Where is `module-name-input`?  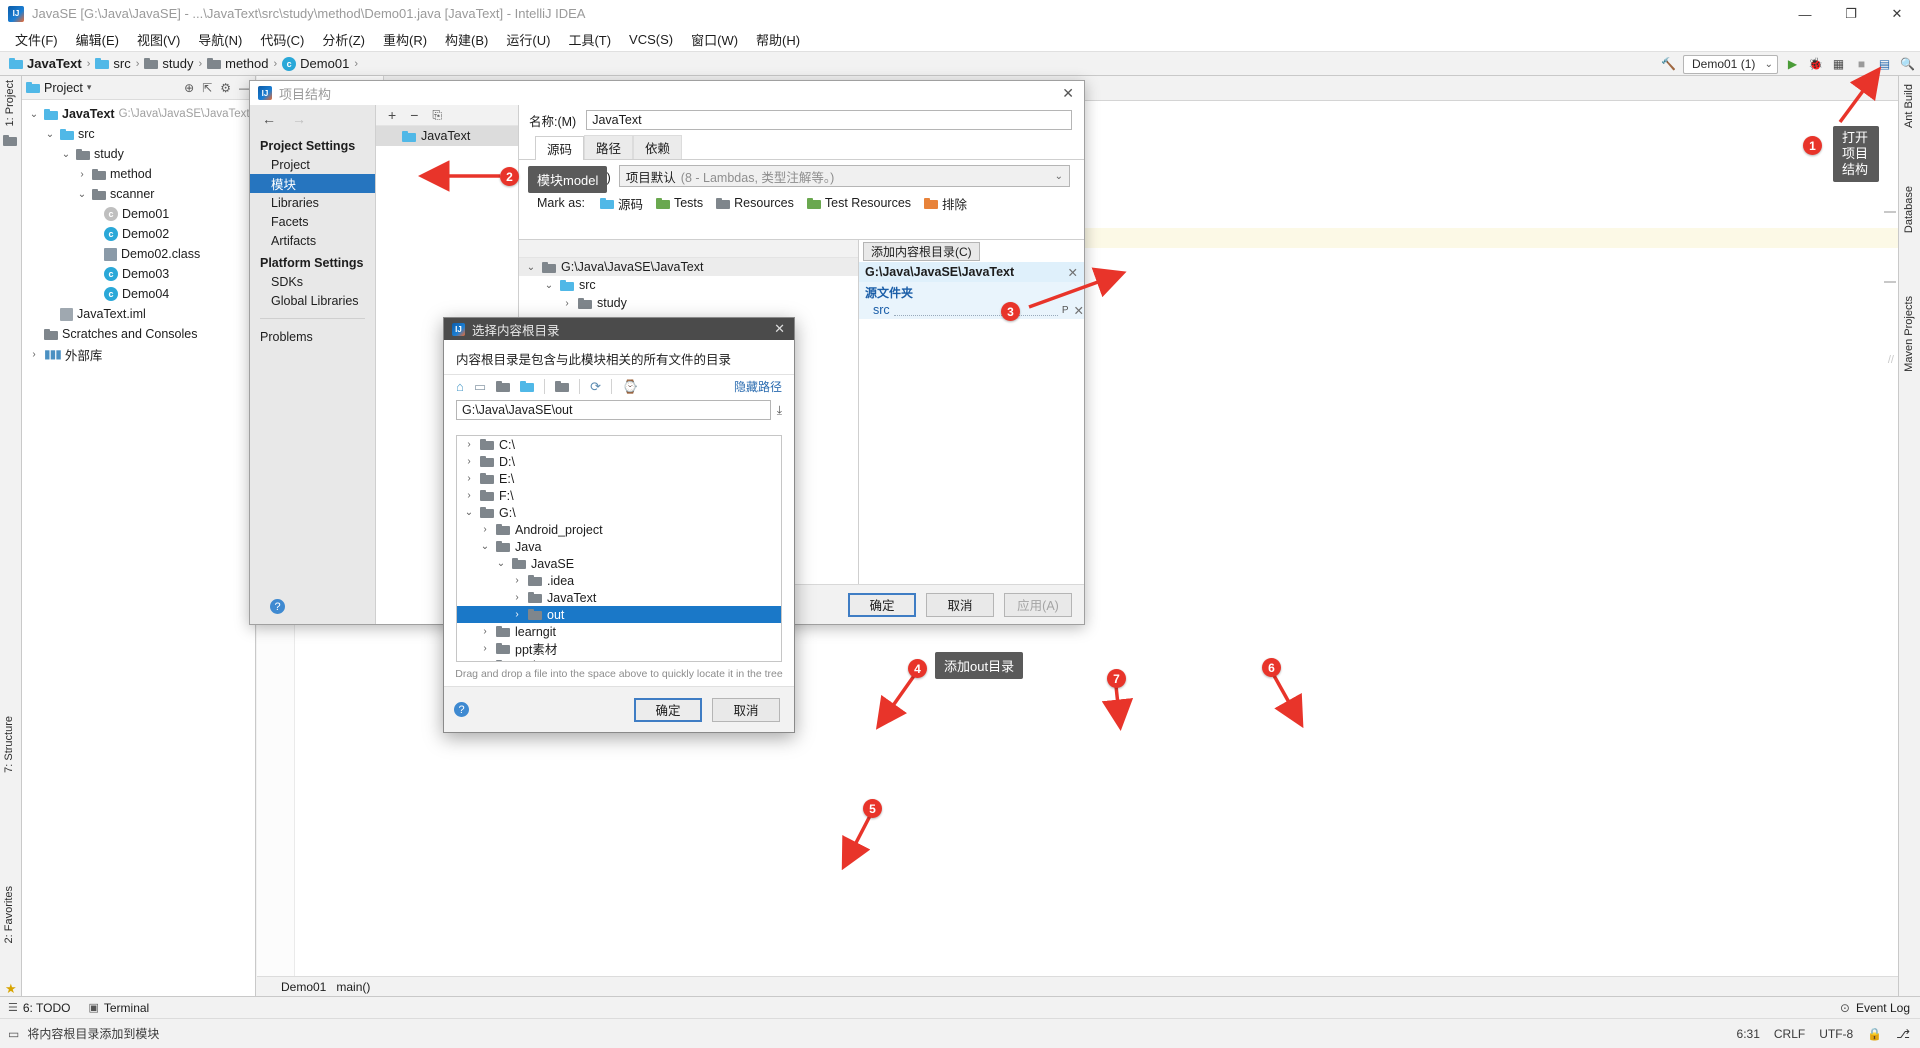
module-name-input is located at coordinates (829, 120).